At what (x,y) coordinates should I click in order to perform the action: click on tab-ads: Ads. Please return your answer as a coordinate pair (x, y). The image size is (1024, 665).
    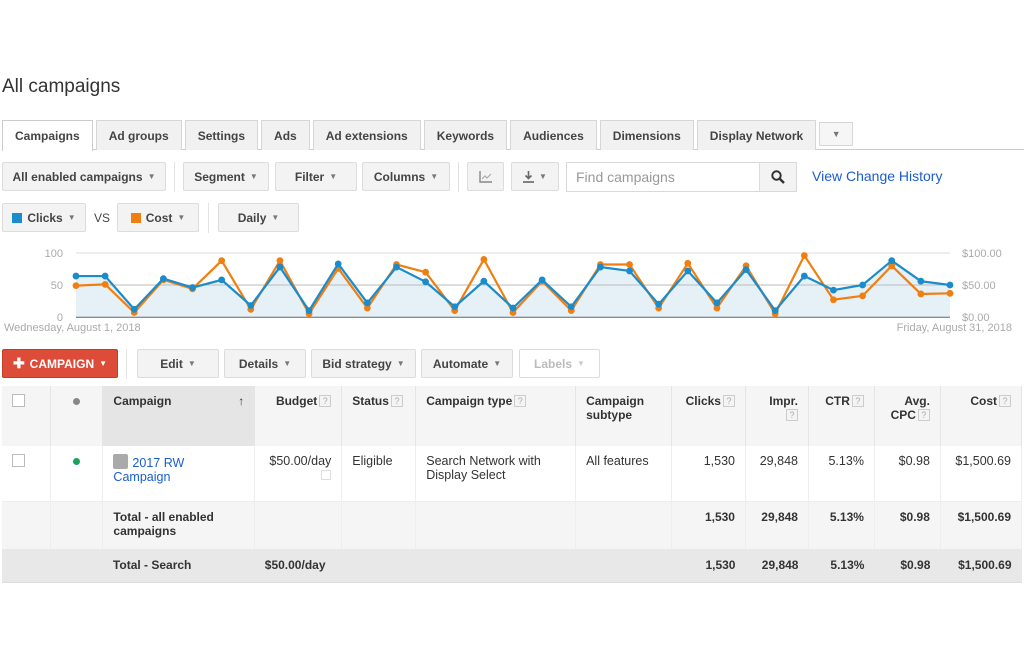
    Looking at the image, I should click on (285, 135).